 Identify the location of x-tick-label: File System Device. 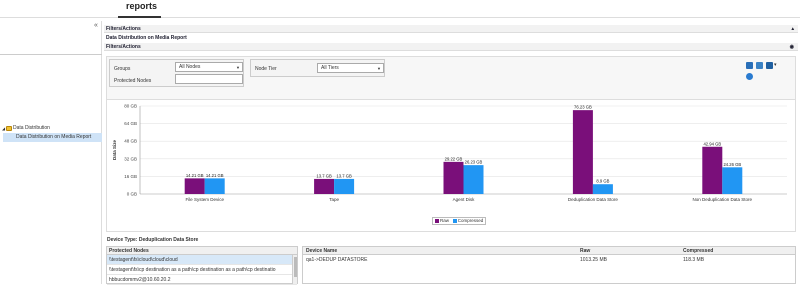
(204, 199).